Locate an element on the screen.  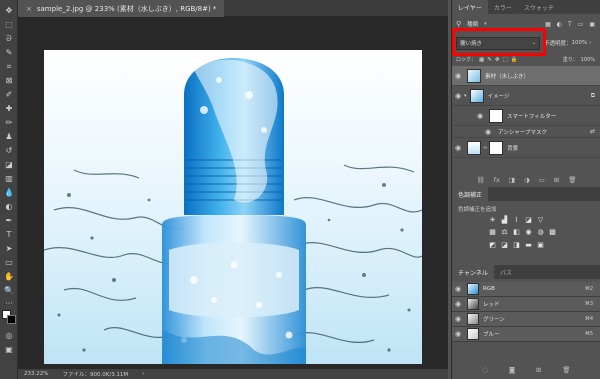
filter-options-icon: ⇄ is located at coordinates (592, 131).